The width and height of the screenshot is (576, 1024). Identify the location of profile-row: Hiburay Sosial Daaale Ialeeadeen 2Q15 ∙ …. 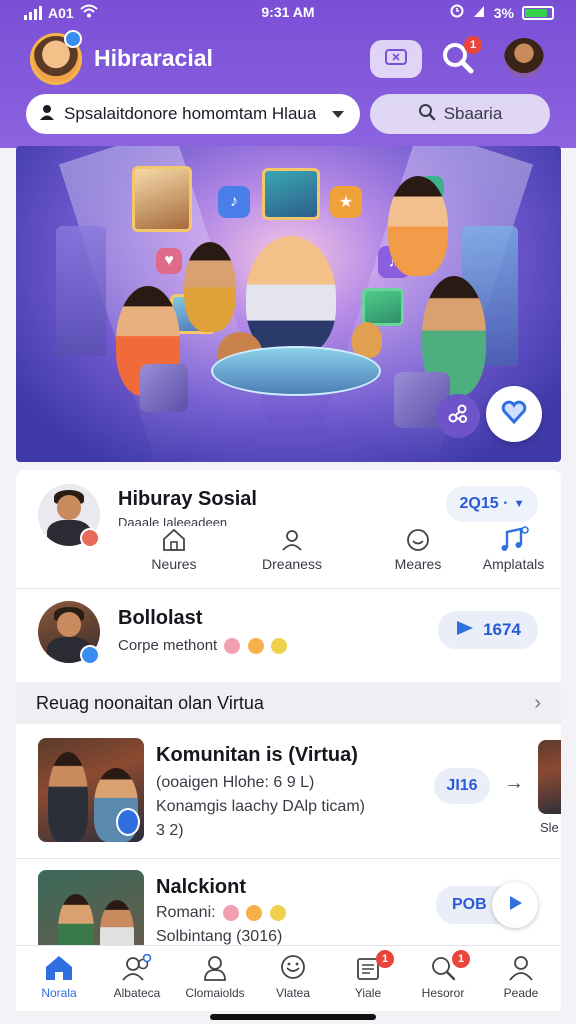
(288, 529).